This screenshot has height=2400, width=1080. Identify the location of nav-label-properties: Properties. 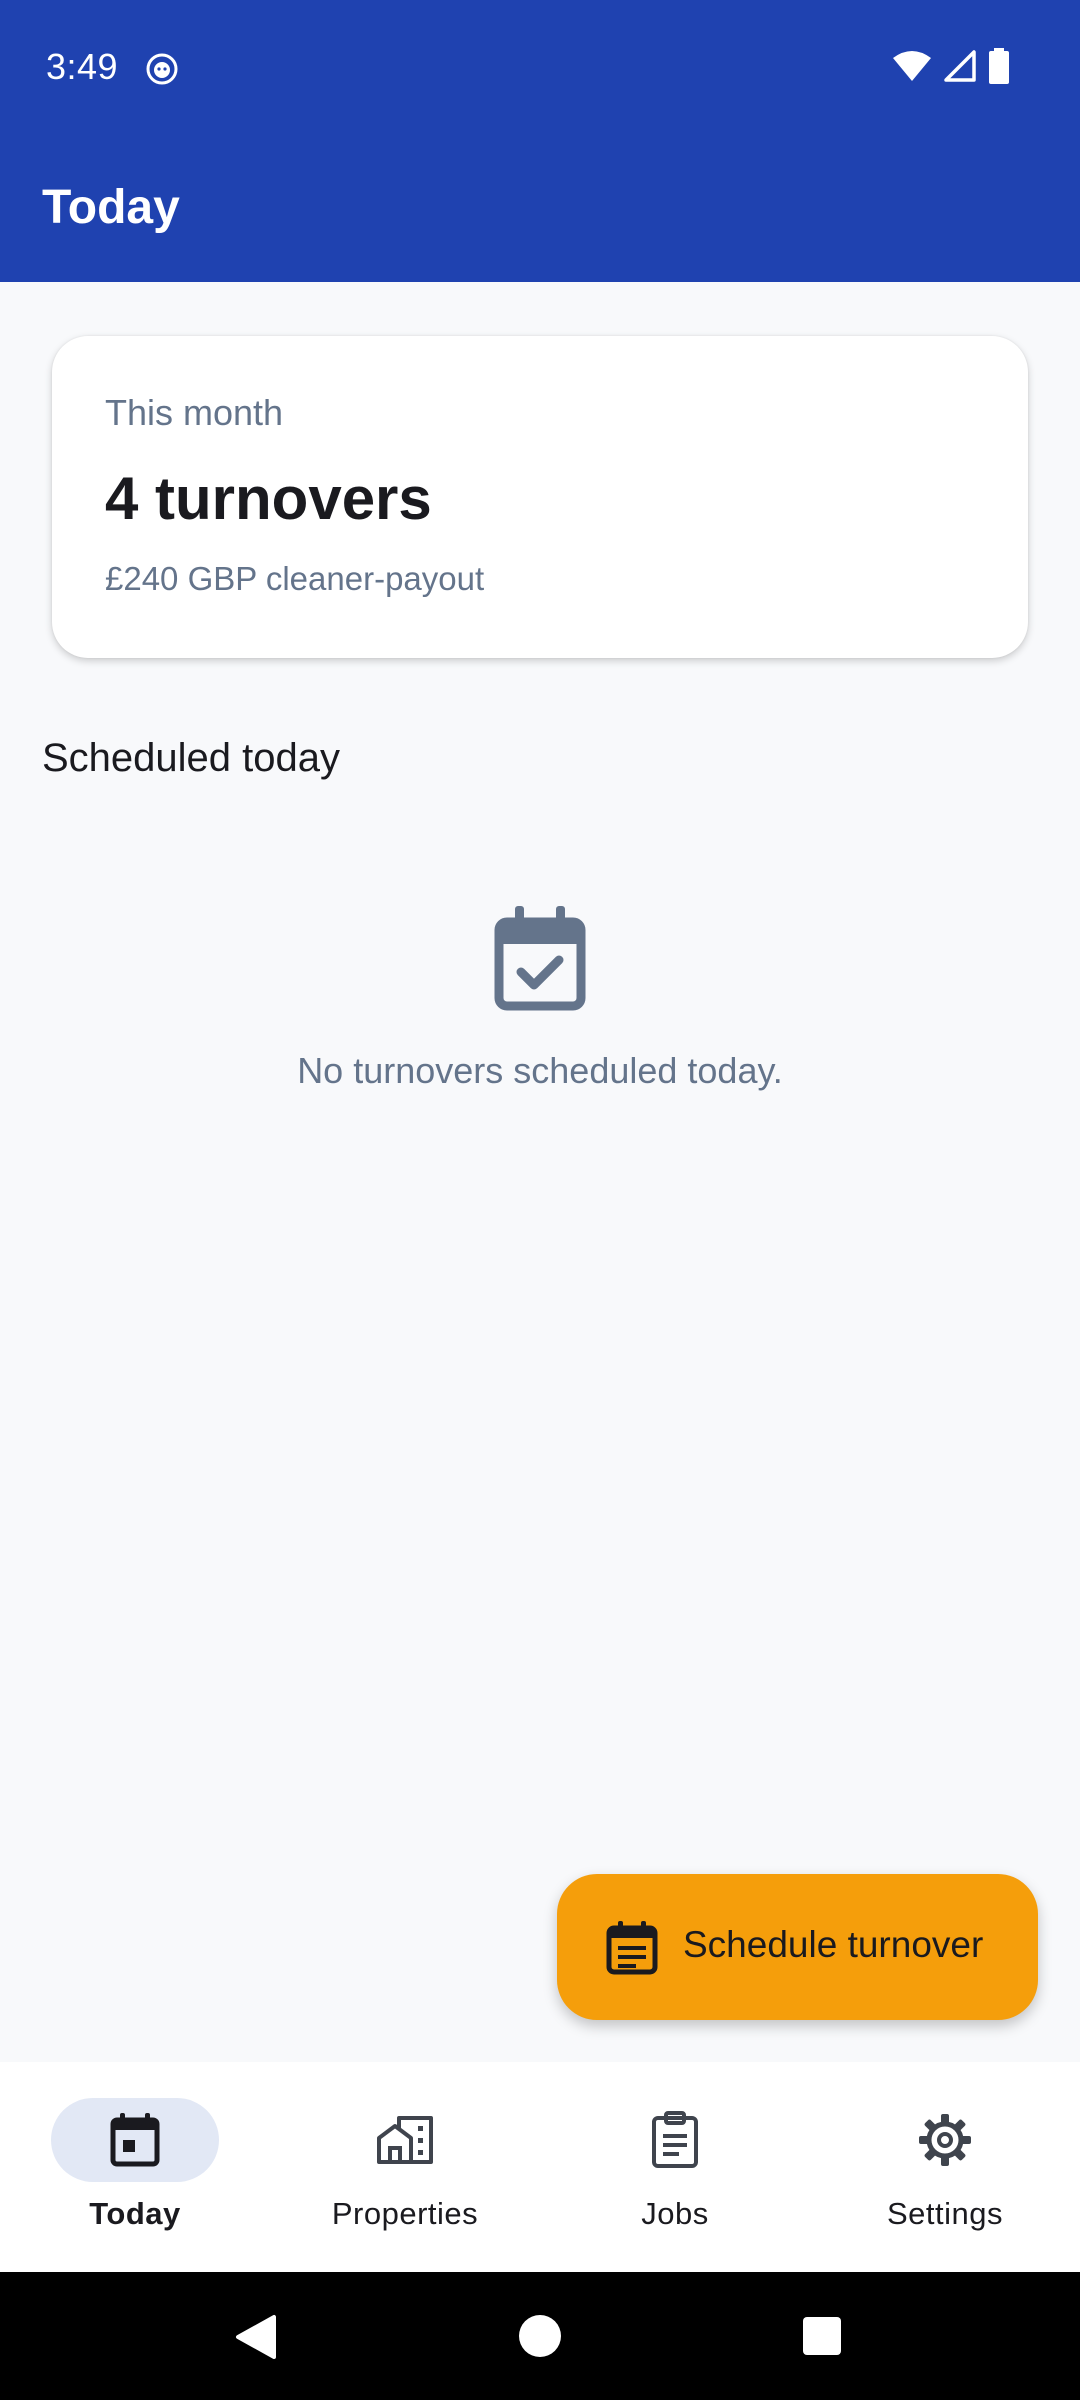
(405, 2213).